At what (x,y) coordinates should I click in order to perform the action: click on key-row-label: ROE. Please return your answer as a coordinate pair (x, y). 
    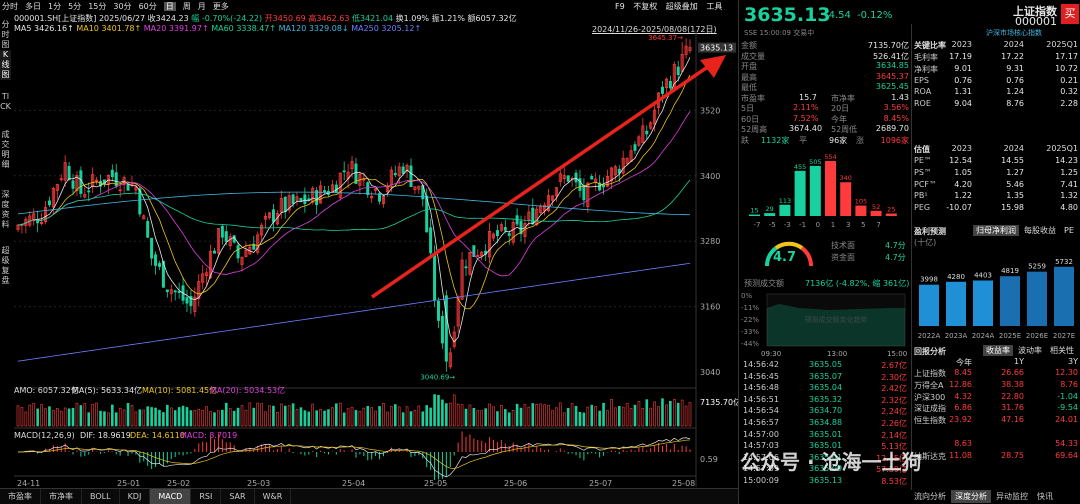
    Looking at the image, I should click on (922, 104).